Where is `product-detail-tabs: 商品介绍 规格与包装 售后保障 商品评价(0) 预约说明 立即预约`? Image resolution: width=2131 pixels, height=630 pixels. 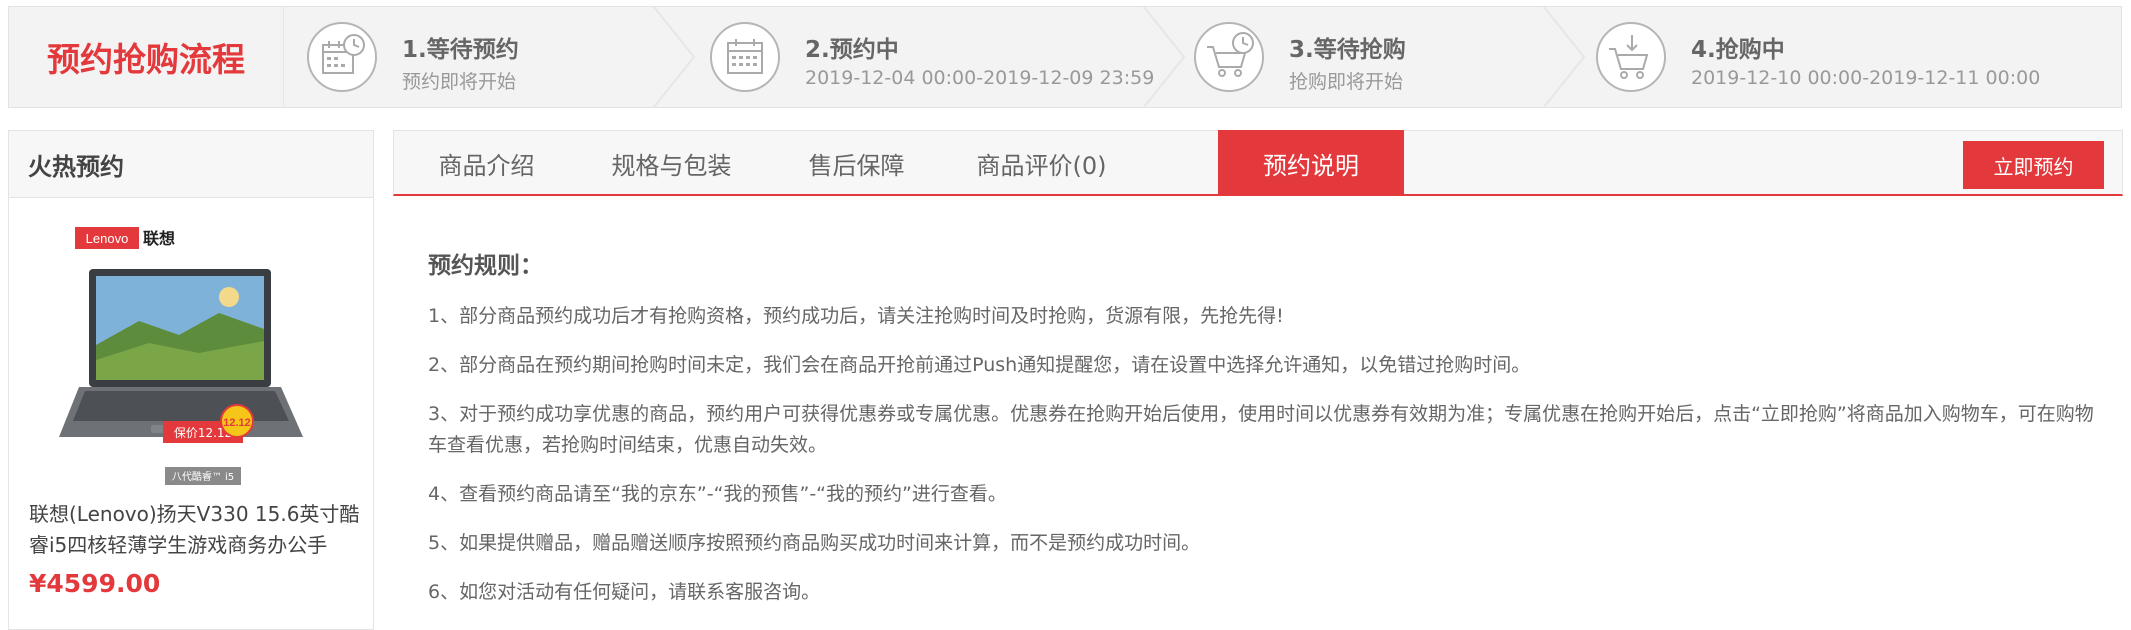
product-detail-tabs: 商品介绍 规格与包装 售后保障 商品评价(0) 预约说明 立即预约 is located at coordinates (1258, 163).